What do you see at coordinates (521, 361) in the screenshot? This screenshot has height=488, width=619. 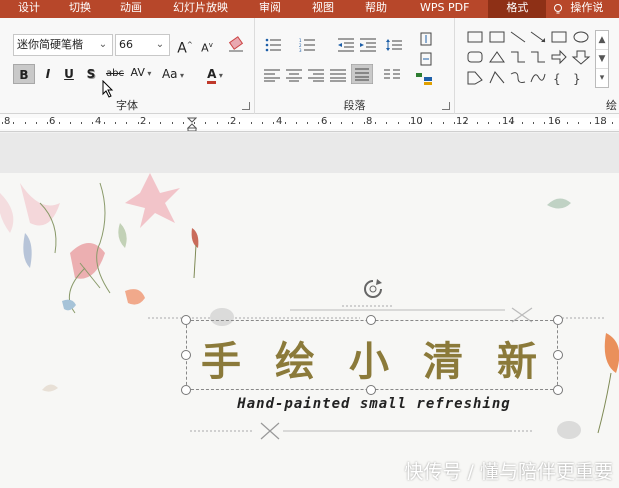 I see `title-char: 新` at bounding box center [521, 361].